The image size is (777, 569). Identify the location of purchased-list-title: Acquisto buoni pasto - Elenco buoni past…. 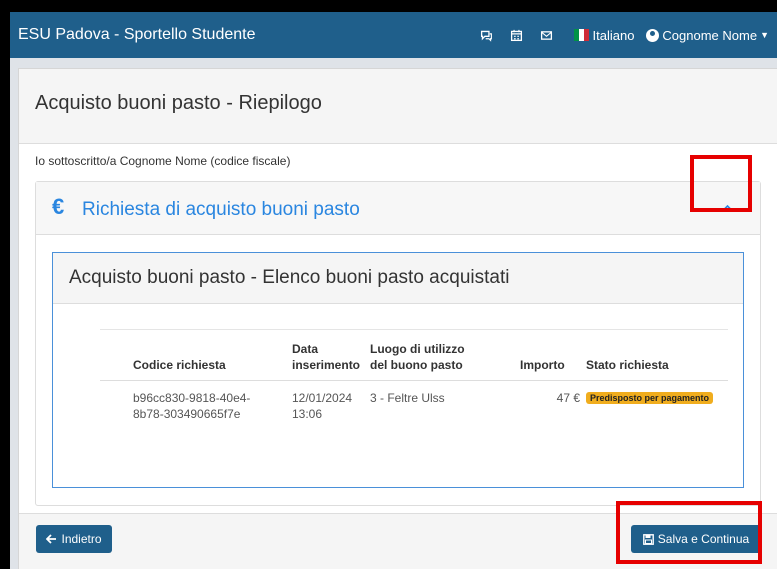
(289, 277).